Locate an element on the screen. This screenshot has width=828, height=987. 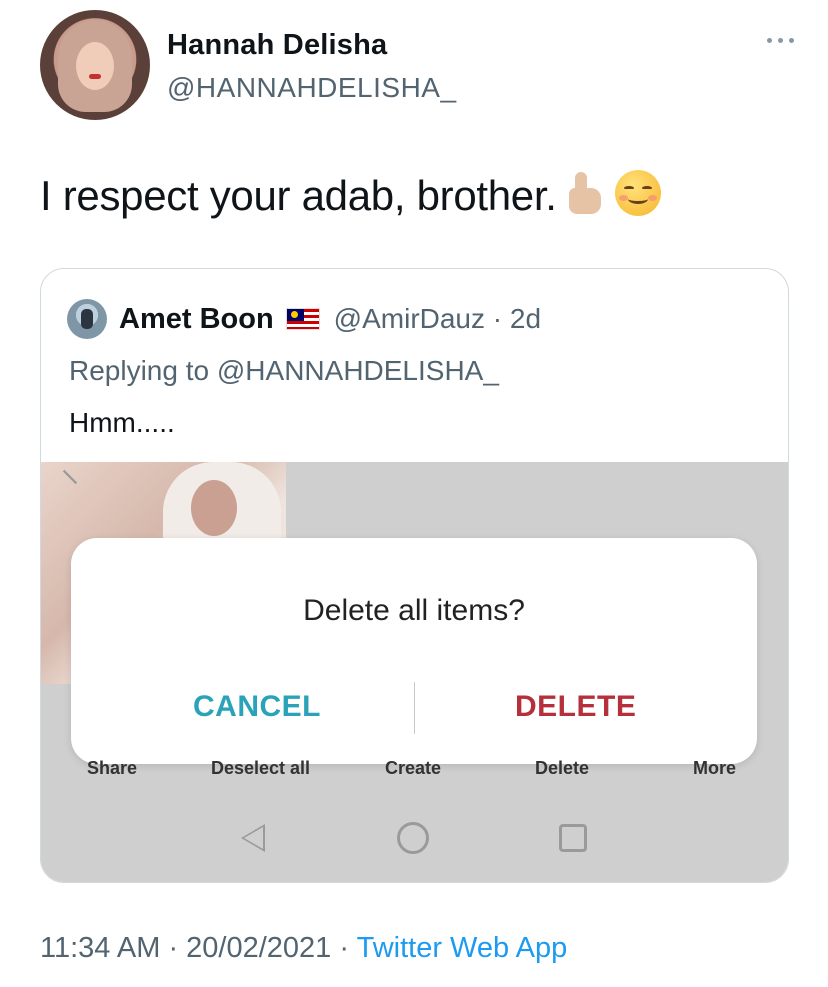
action-delete: Delete is located at coordinates (562, 768).